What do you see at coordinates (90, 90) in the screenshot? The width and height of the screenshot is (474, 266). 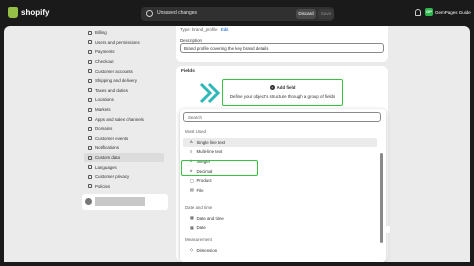 I see `taxes-icon` at bounding box center [90, 90].